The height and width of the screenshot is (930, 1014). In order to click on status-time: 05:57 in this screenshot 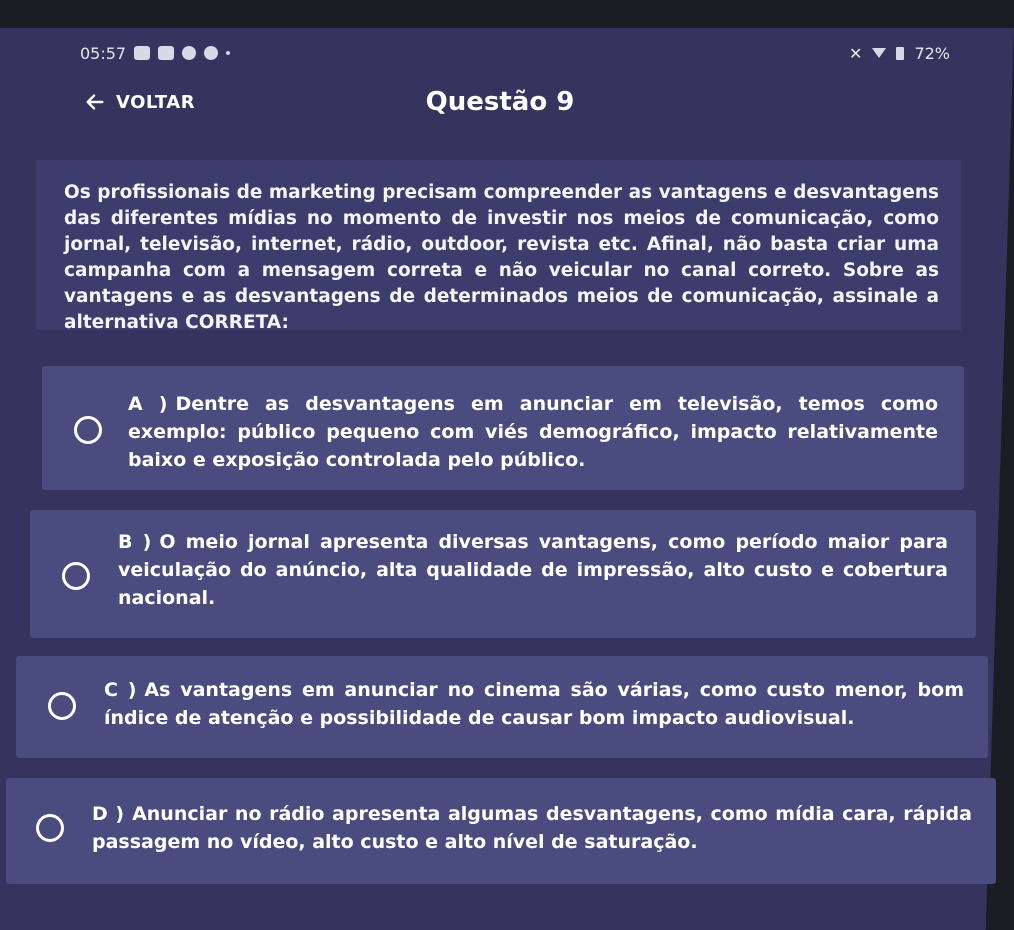, I will do `click(103, 53)`.